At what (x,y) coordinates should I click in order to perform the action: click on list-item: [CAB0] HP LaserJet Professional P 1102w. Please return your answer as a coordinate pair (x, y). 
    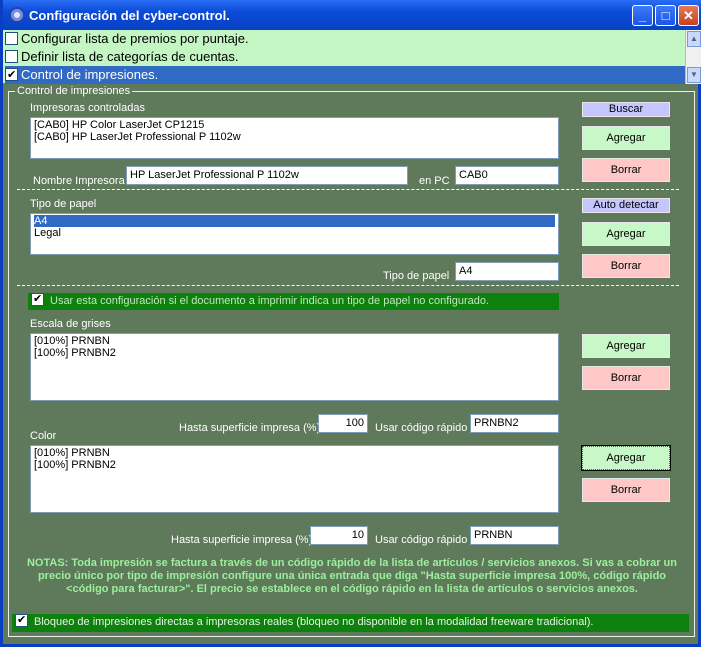
    Looking at the image, I should click on (294, 137).